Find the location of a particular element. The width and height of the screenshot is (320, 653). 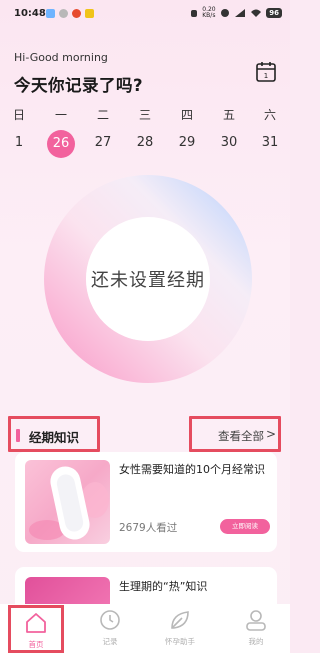

date-row: 1 26 27 28 29 30 31 is located at coordinates (145, 144).